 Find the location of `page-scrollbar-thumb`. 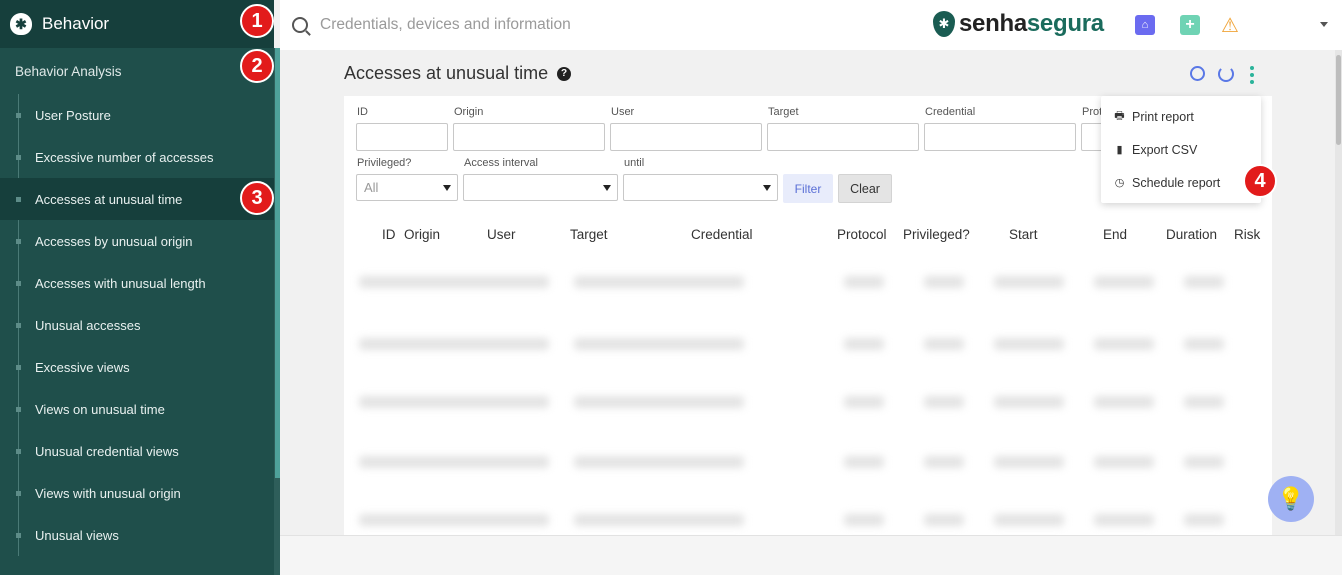

page-scrollbar-thumb is located at coordinates (1338, 100).